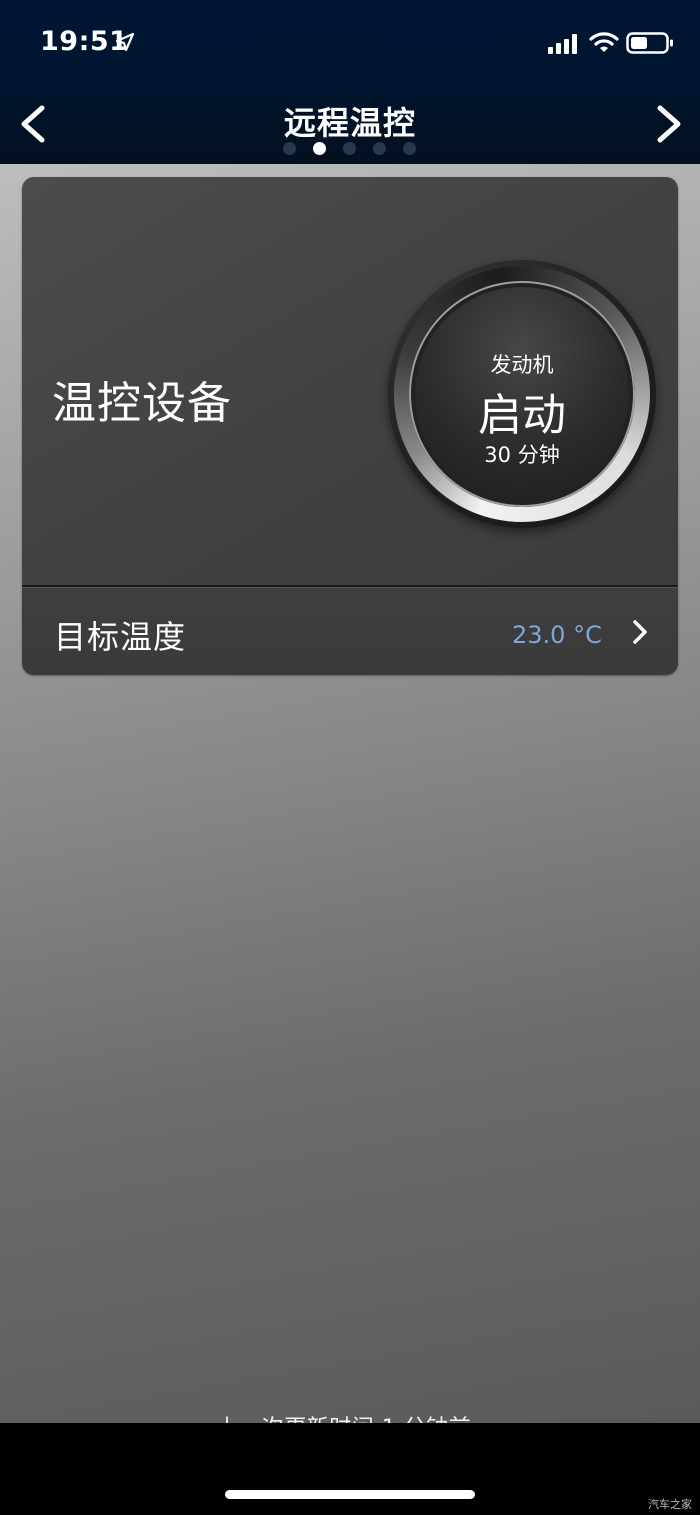 This screenshot has height=1515, width=700. Describe the element at coordinates (350, 1494) in the screenshot. I see `home-indicator` at that location.